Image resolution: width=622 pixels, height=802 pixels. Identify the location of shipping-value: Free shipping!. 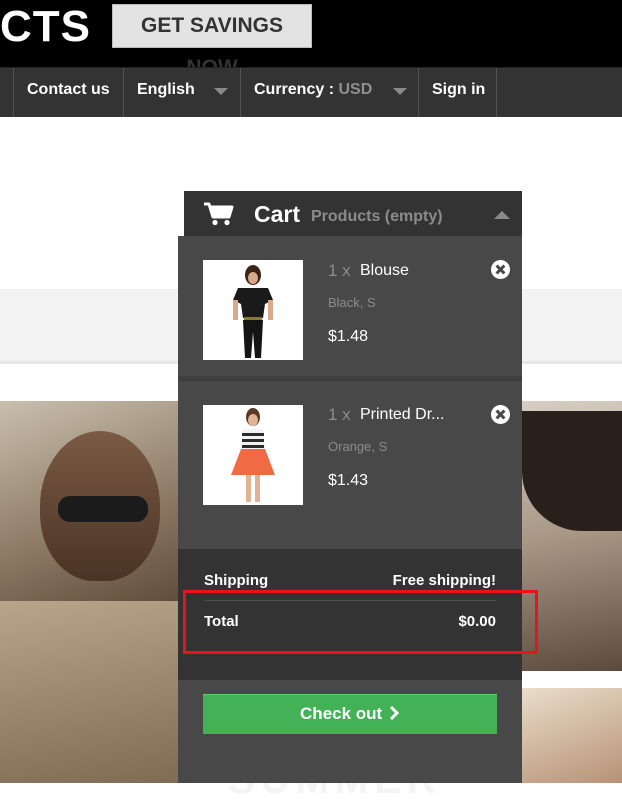
(444, 580).